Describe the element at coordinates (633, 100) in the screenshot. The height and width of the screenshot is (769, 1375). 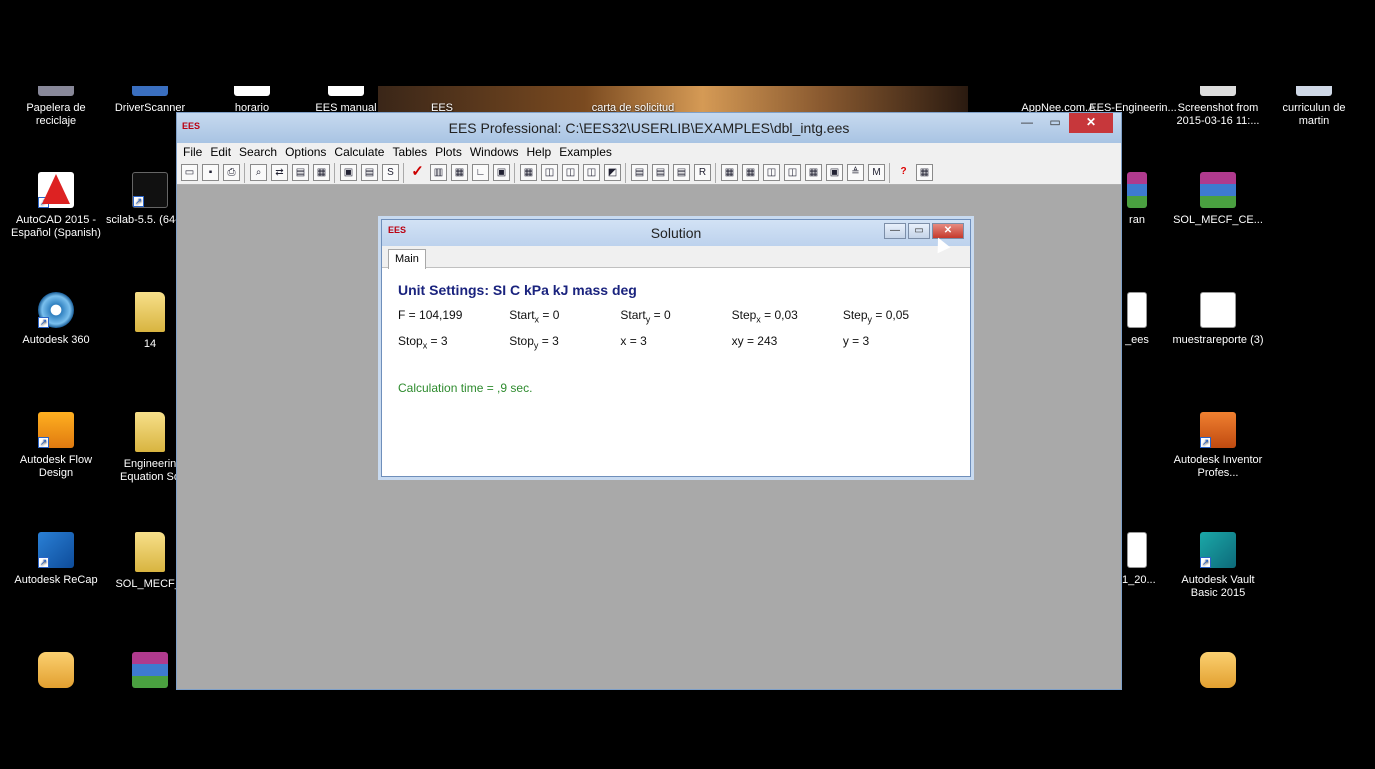
I see `desktop-icon-carta: carta de solicitud` at that location.